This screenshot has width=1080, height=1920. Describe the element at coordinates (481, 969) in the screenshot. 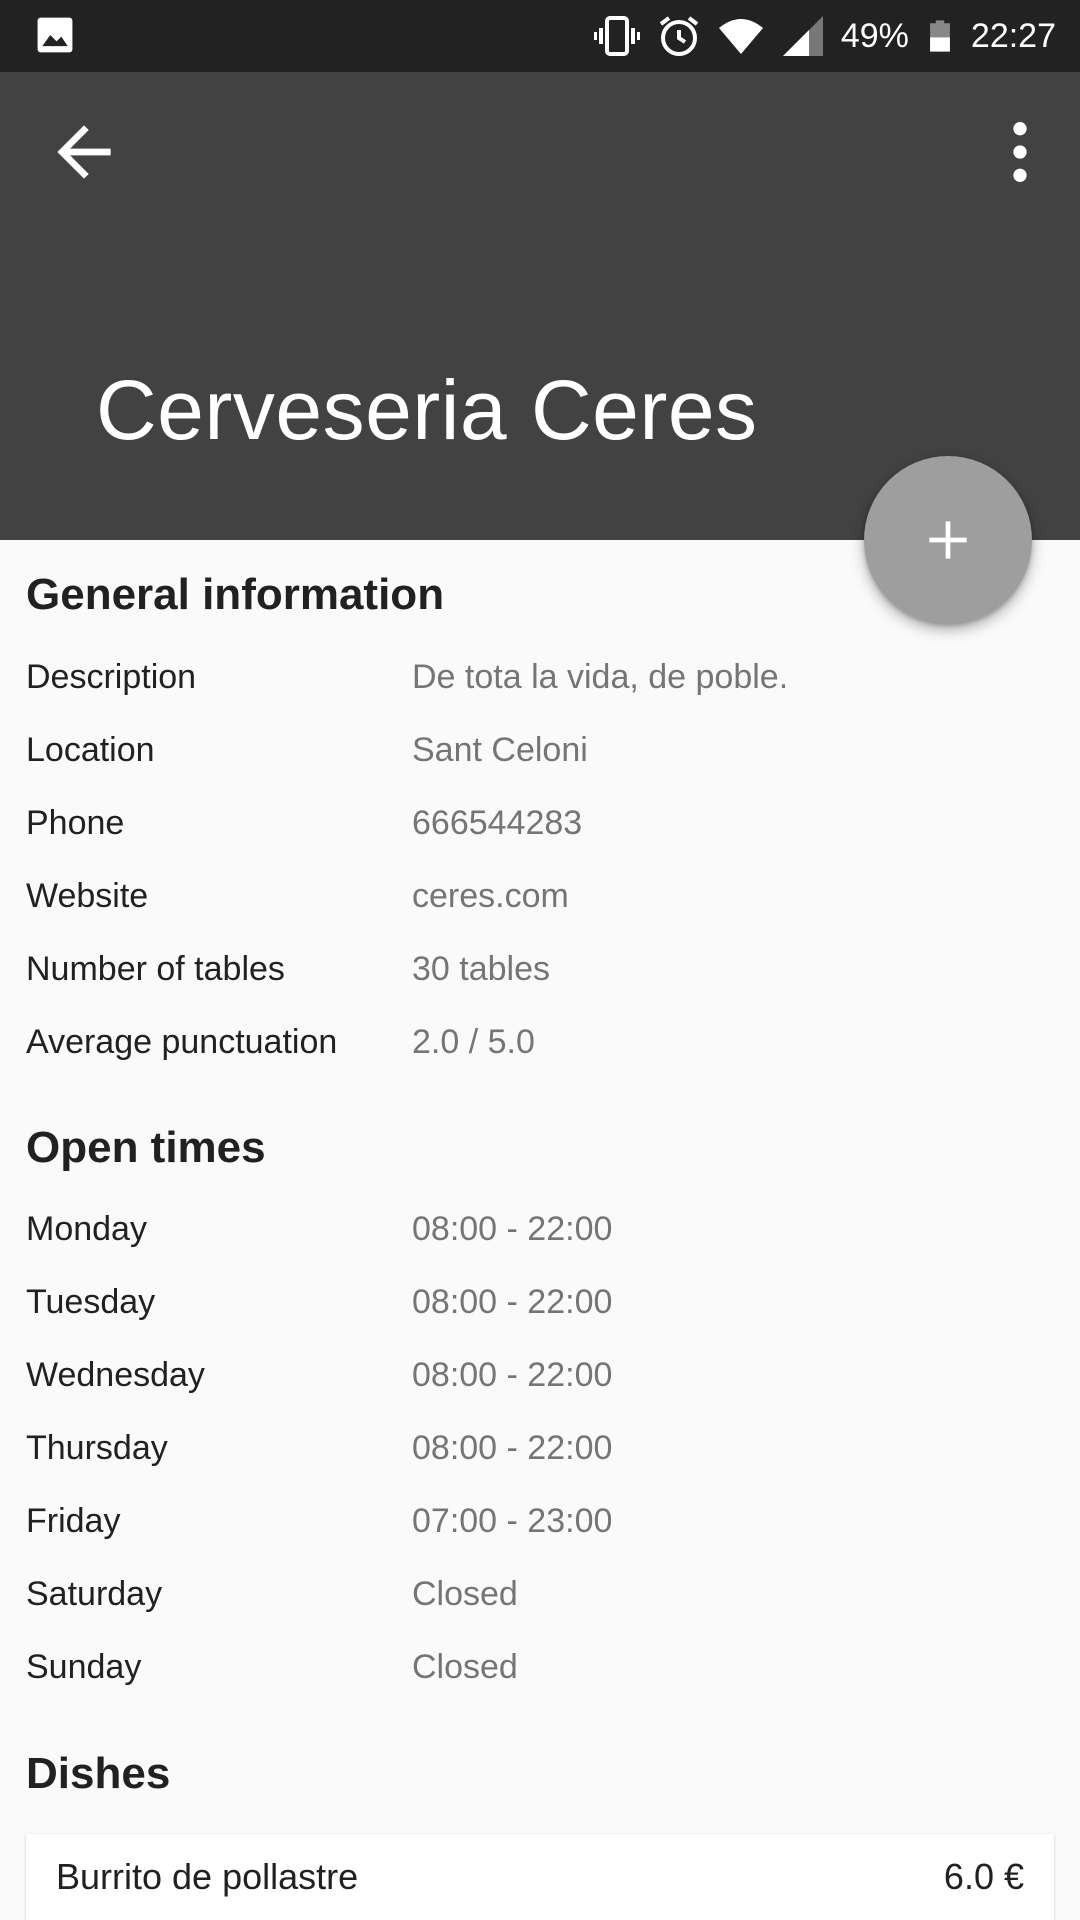

I see `info-value-tables: 30 tables` at that location.